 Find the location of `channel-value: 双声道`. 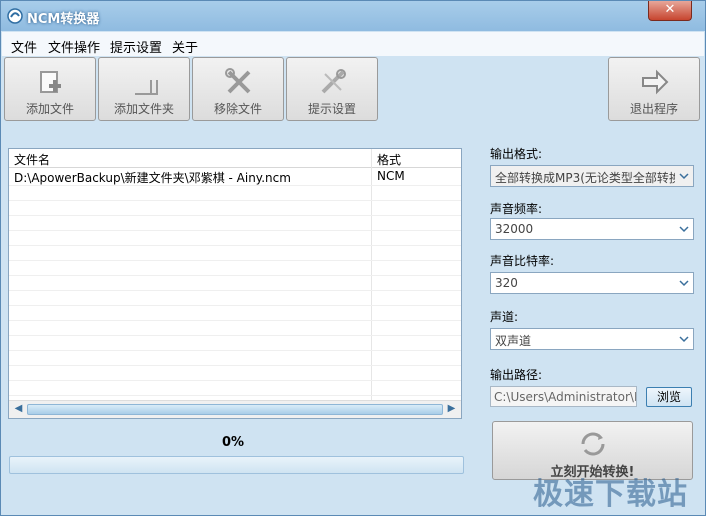

channel-value: 双声道 is located at coordinates (513, 341).